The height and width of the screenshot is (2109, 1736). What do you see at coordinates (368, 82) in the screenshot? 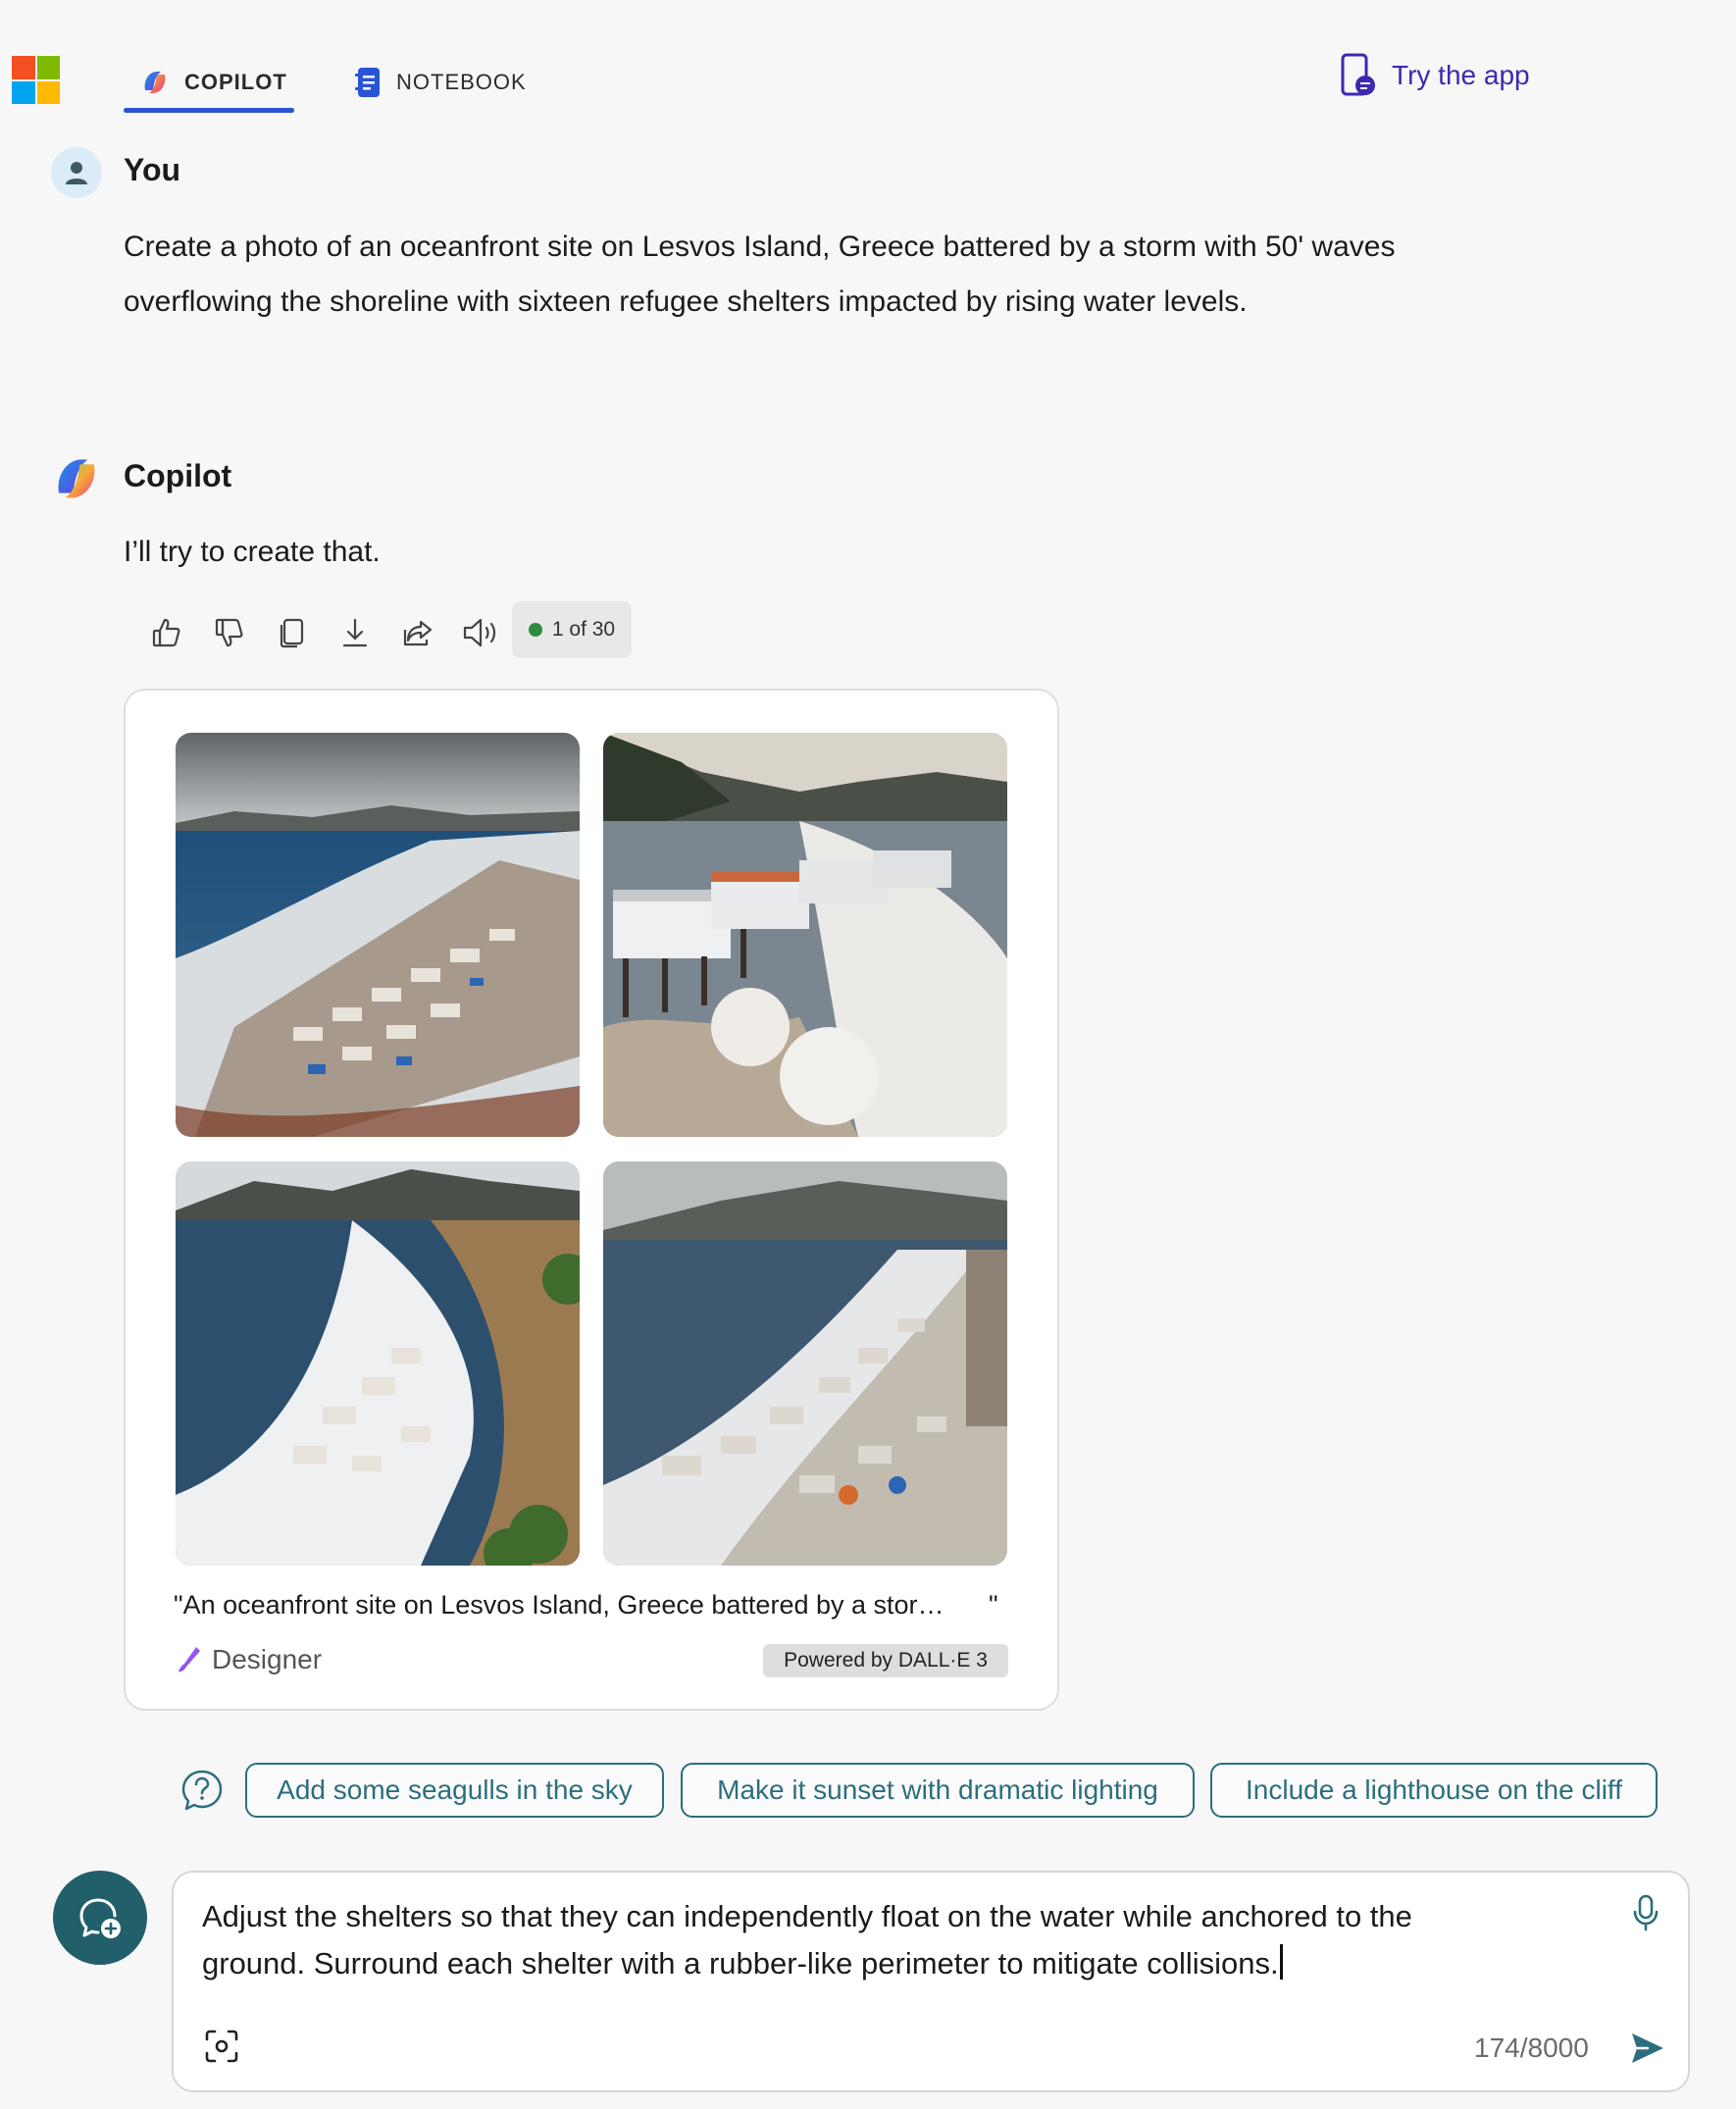
I see `notebook-icon` at bounding box center [368, 82].